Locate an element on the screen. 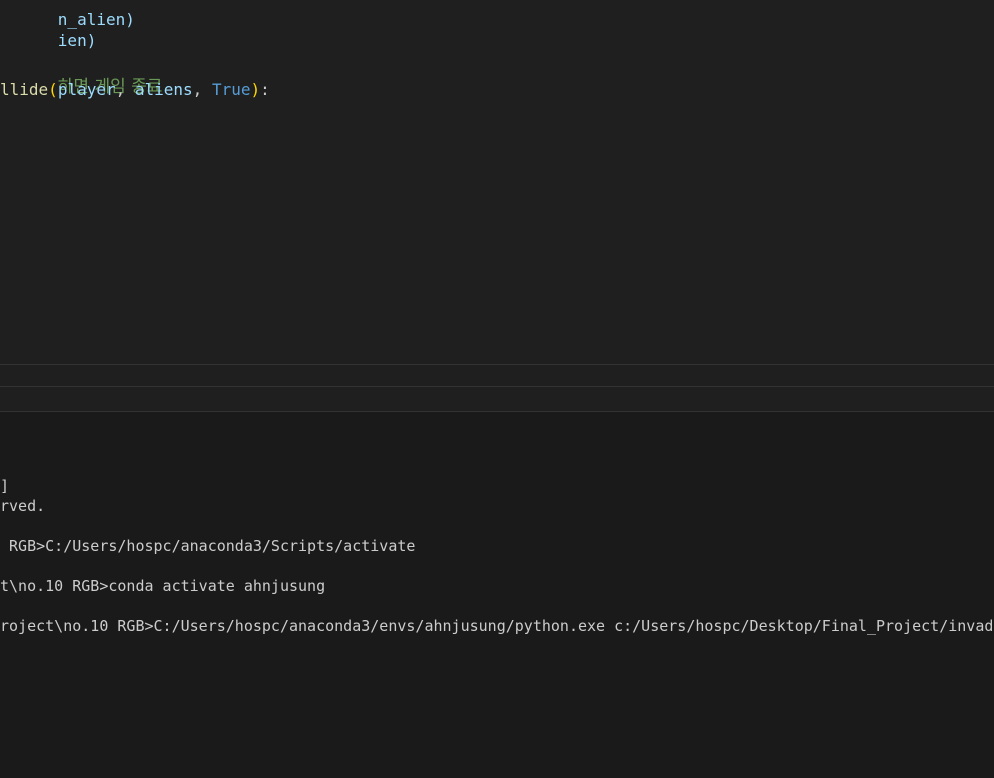 The width and height of the screenshot is (994, 778). open-paren: ( is located at coordinates (53, 89).